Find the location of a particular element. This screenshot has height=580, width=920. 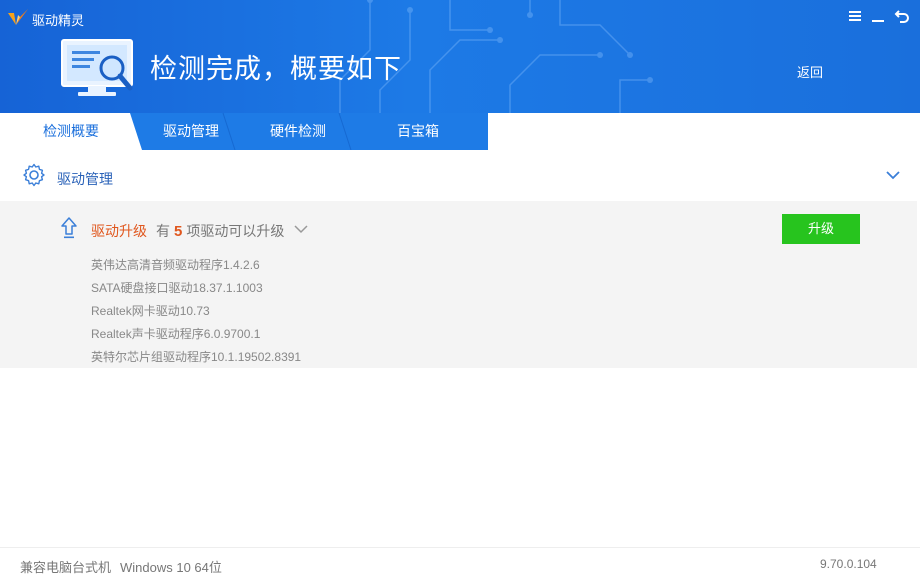

chevron-down-icon is located at coordinates (893, 175).